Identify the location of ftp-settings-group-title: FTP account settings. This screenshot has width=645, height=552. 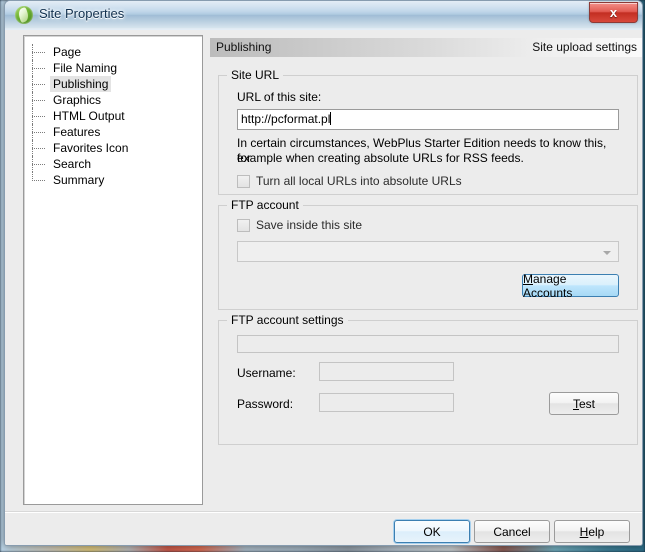
(287, 320).